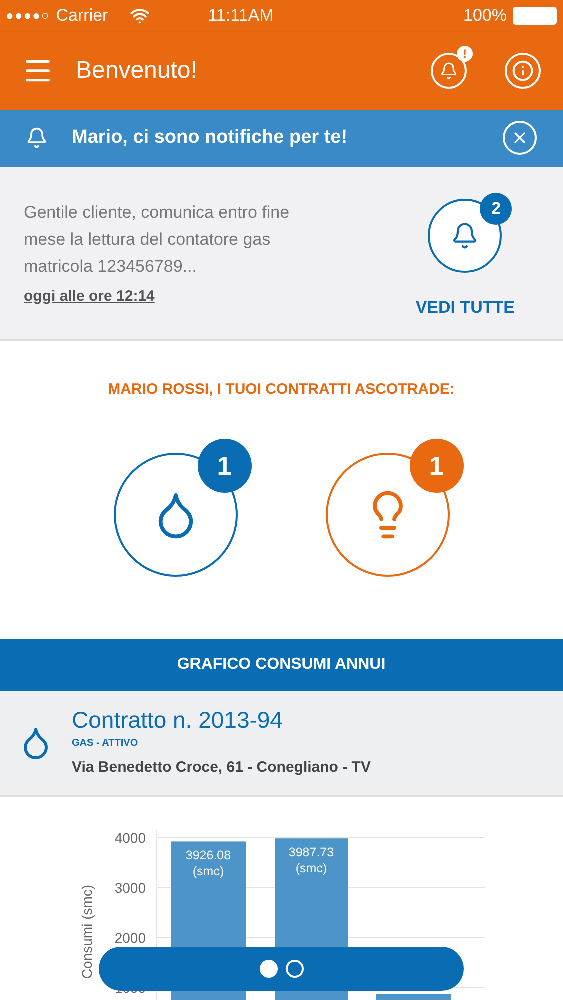 The height and width of the screenshot is (1000, 563). Describe the element at coordinates (210, 138) in the screenshot. I see `notification-message: Mario, ci sono notifiche per te!` at that location.